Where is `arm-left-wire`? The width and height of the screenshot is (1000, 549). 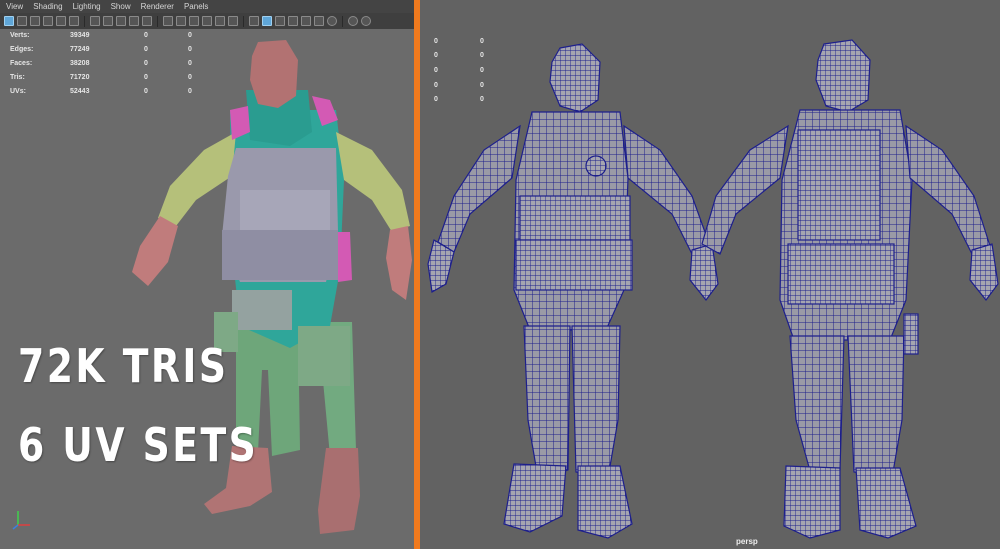
arm-left-wire is located at coordinates (479, 188).